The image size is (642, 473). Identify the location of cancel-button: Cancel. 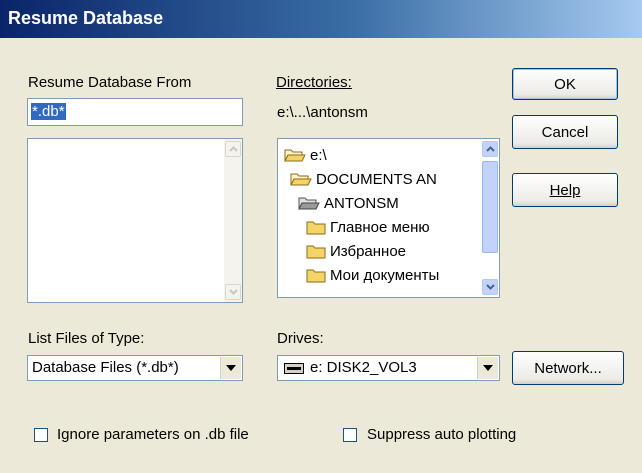
(565, 132).